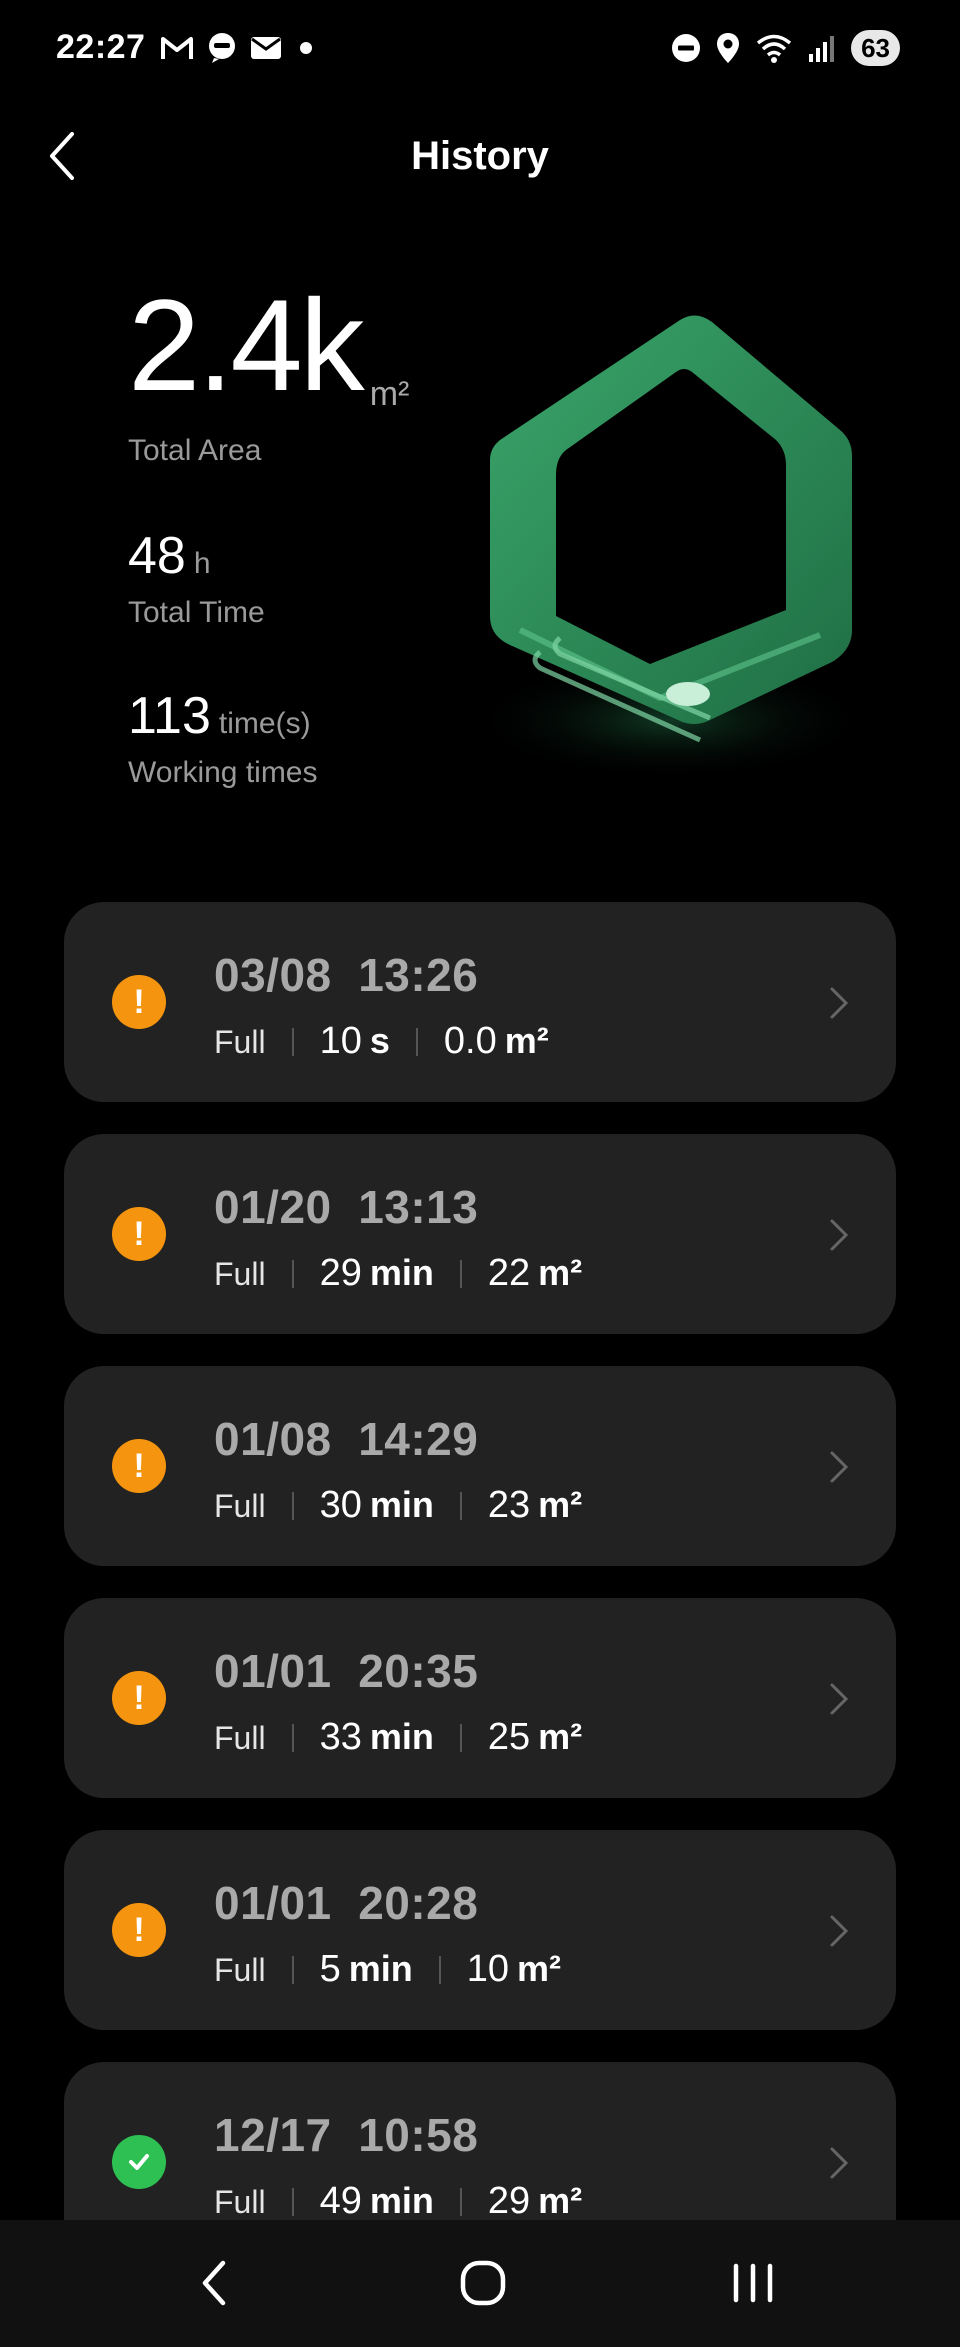 This screenshot has width=960, height=2347. I want to click on history-card: ! 01/08 14:29 Full 30 min 23 m², so click(480, 1466).